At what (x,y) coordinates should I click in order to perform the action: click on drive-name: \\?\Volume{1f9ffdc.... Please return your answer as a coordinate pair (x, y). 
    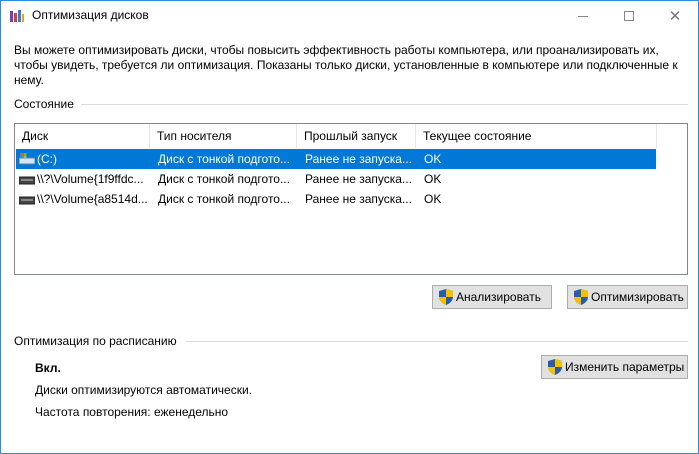
    Looking at the image, I should click on (90, 179).